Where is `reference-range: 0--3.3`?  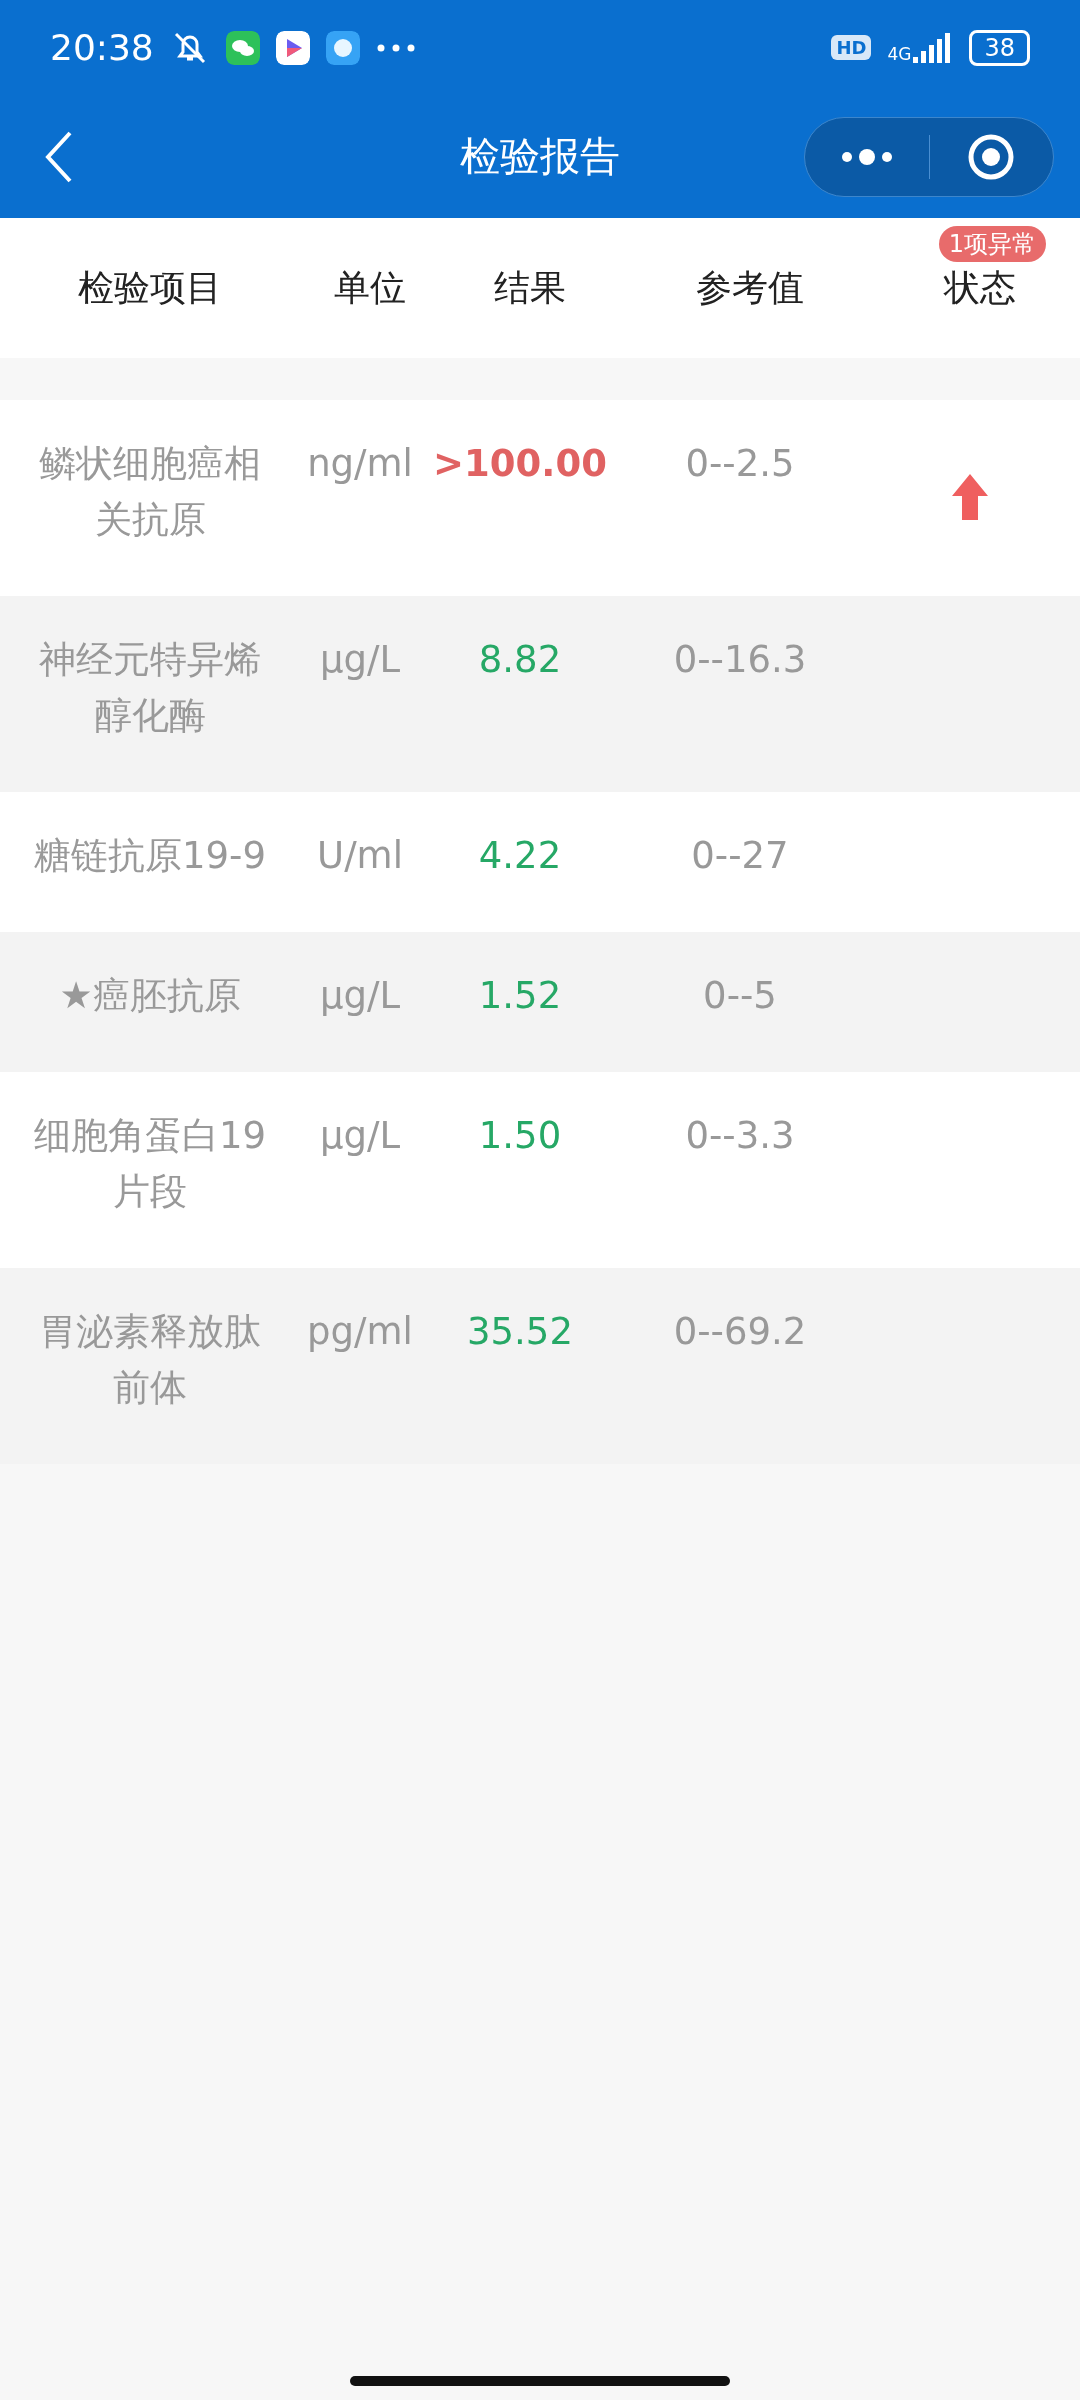 reference-range: 0--3.3 is located at coordinates (740, 1136).